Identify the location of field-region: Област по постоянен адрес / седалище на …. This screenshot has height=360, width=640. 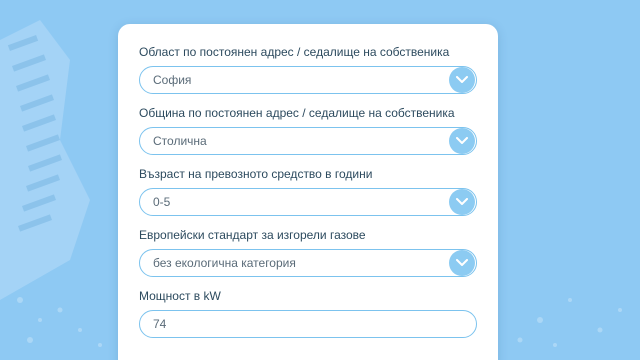
(308, 69).